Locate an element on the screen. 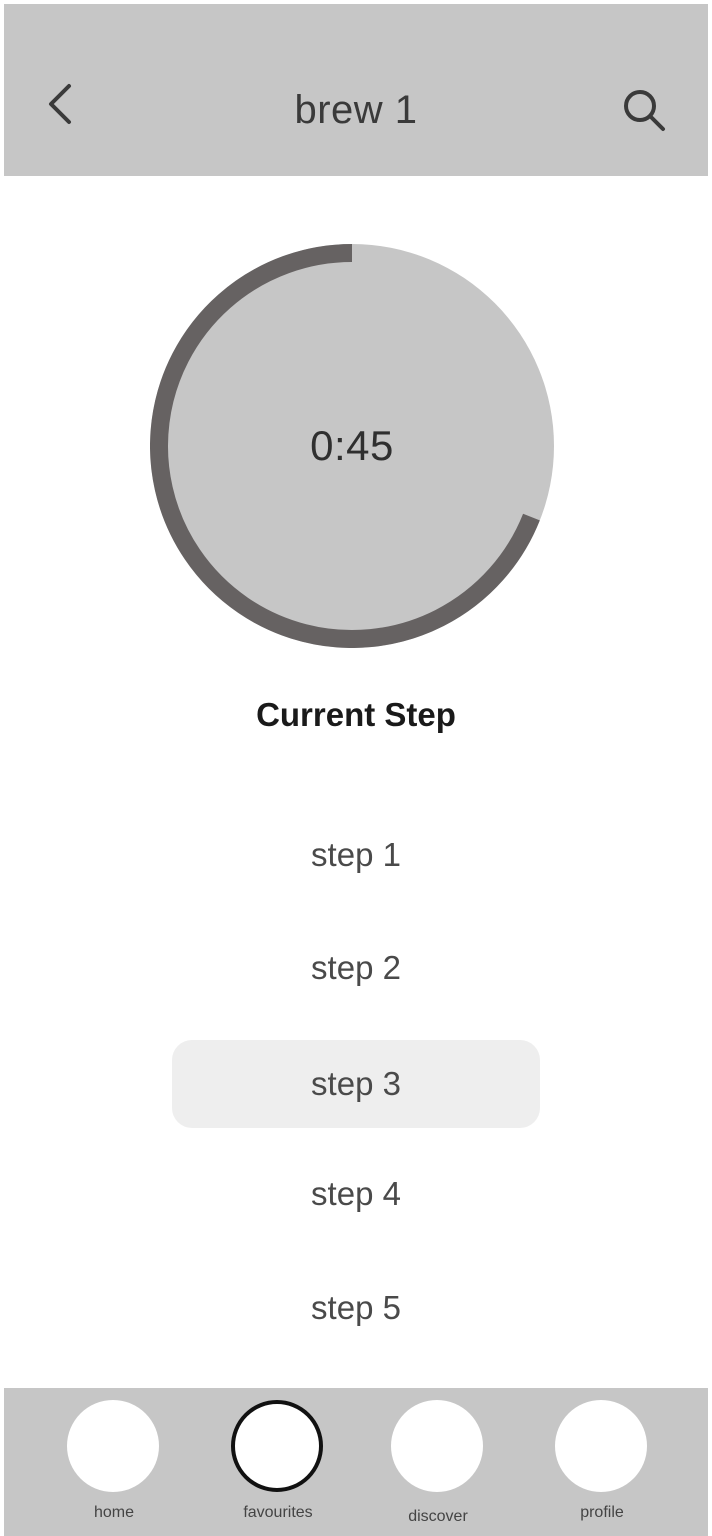  step-item-3: step 3 is located at coordinates (356, 1084).